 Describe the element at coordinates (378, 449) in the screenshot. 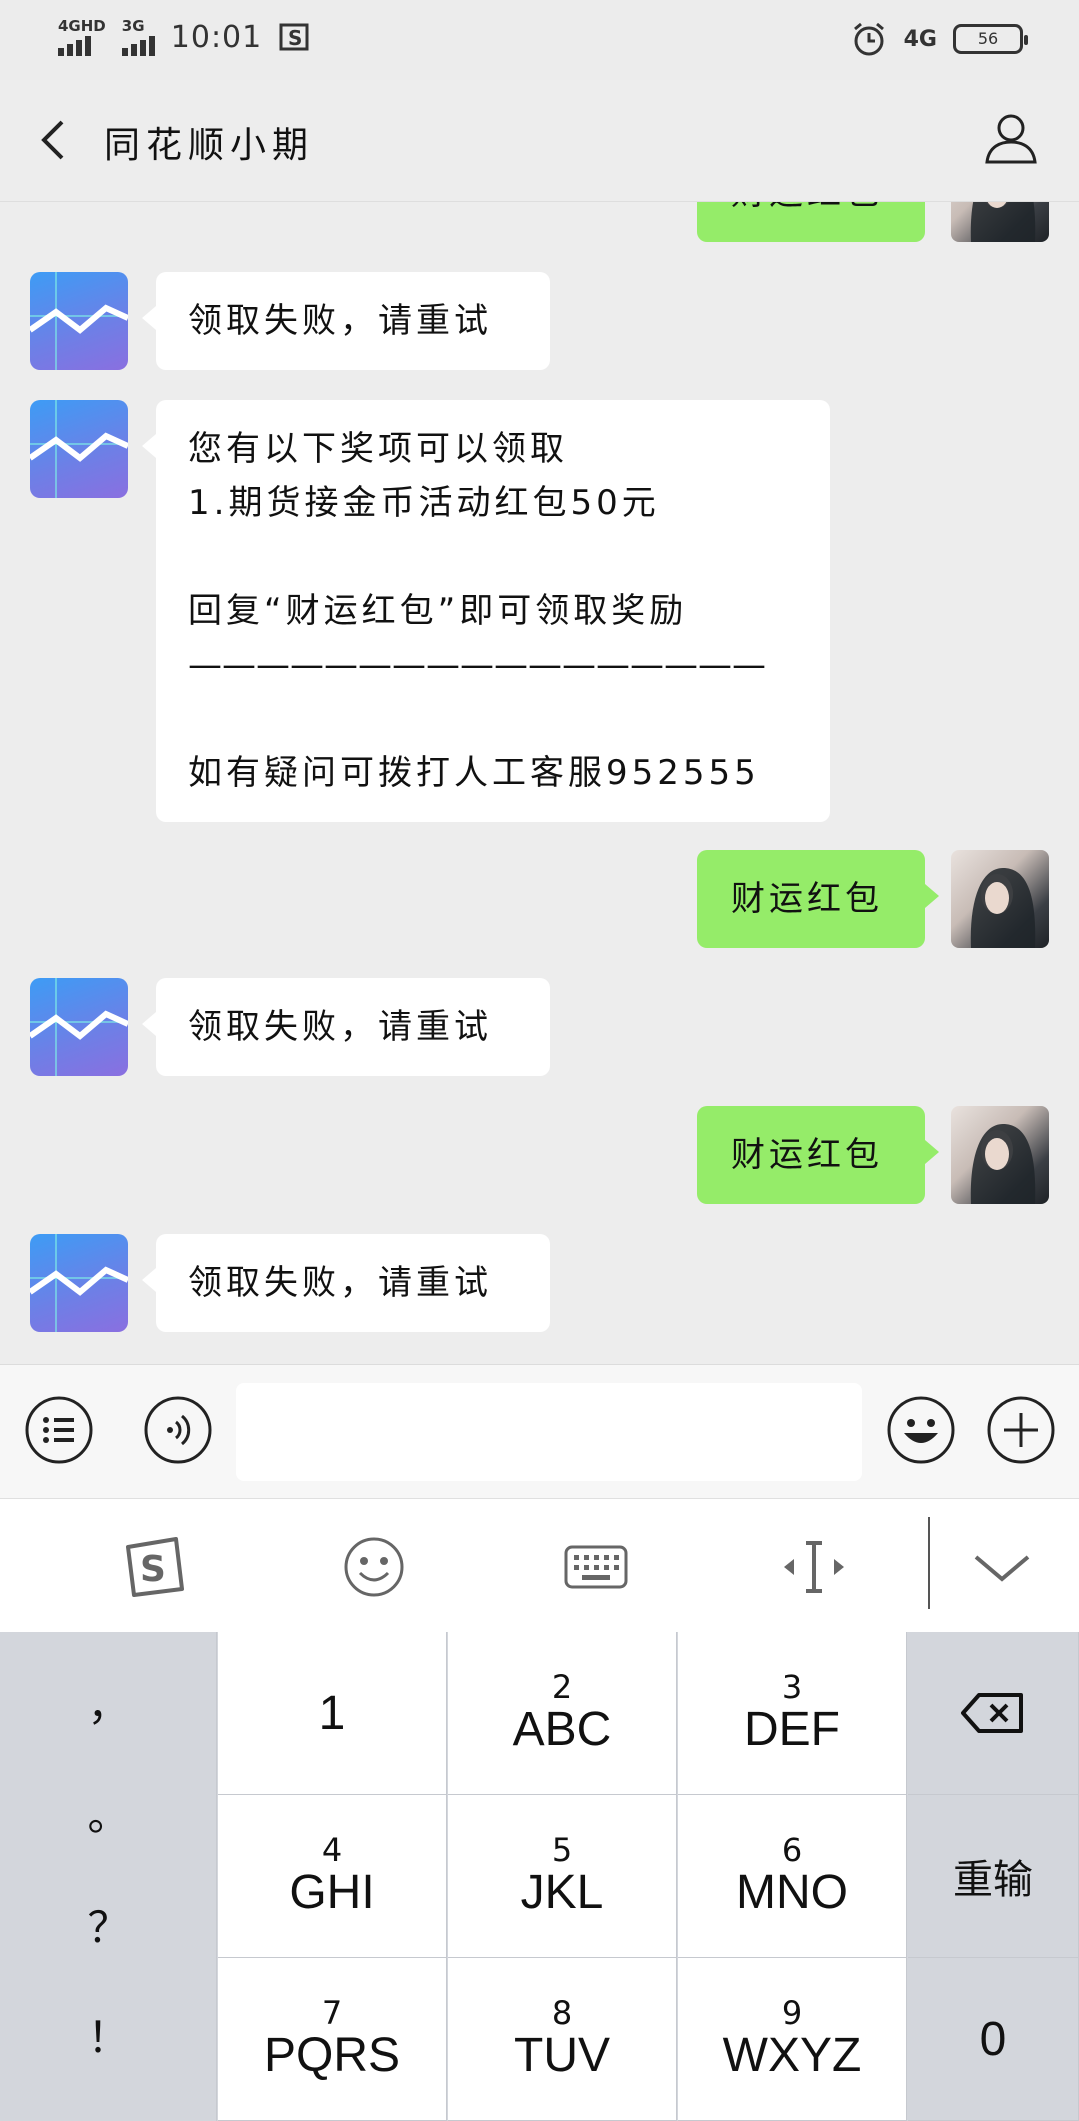

I see `message-line: 您有以下奖项可以领取` at that location.